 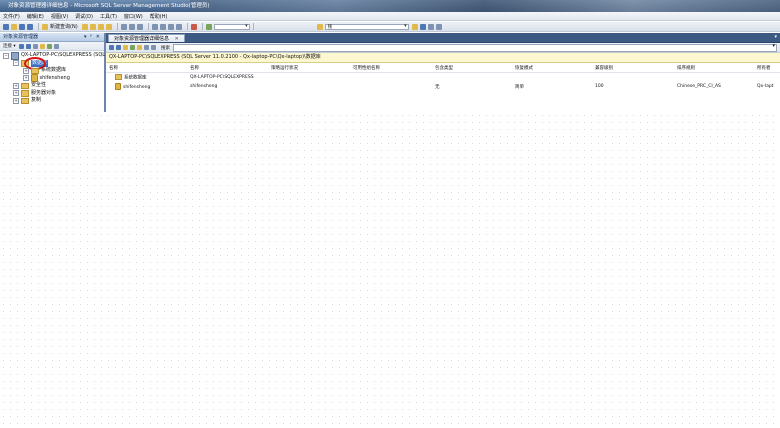 What do you see at coordinates (92, 26) in the screenshot?
I see `analysis-query-icon` at bounding box center [92, 26].